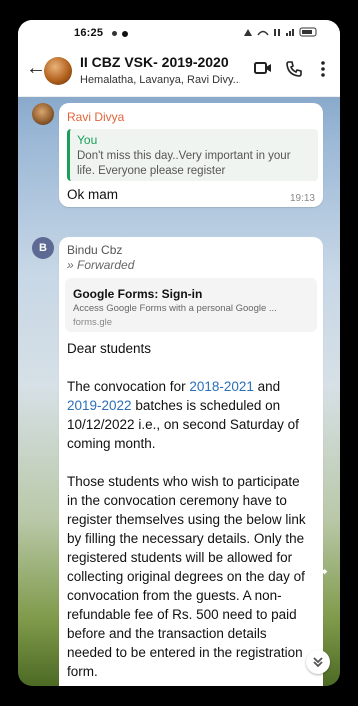 The image size is (358, 706). I want to click on forwarded-label: » Forwarded, so click(100, 265).